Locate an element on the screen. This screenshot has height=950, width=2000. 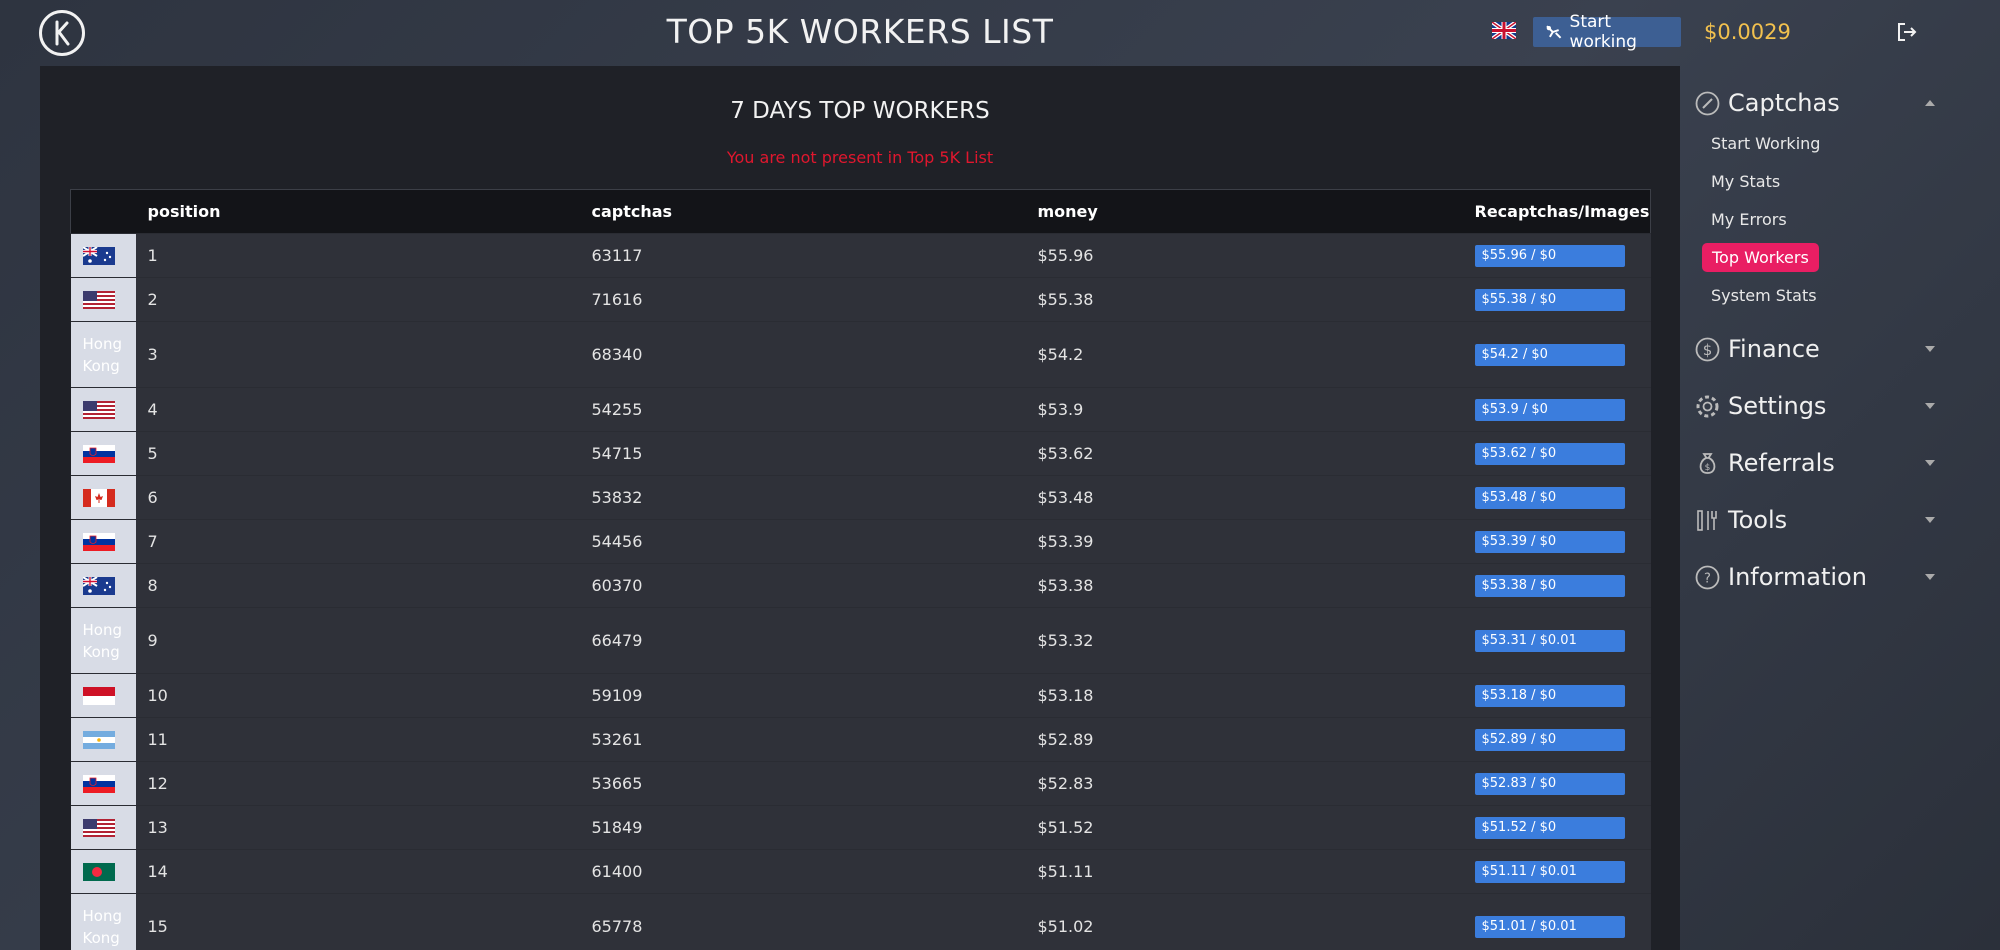
recaptchas-images-bar: $53.18 / $0 is located at coordinates (1549, 696).